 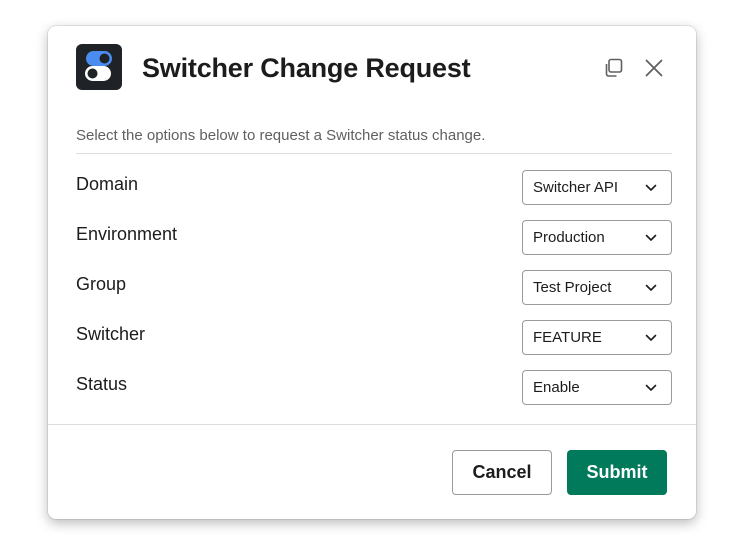 I want to click on status-select: Enable, so click(x=597, y=387).